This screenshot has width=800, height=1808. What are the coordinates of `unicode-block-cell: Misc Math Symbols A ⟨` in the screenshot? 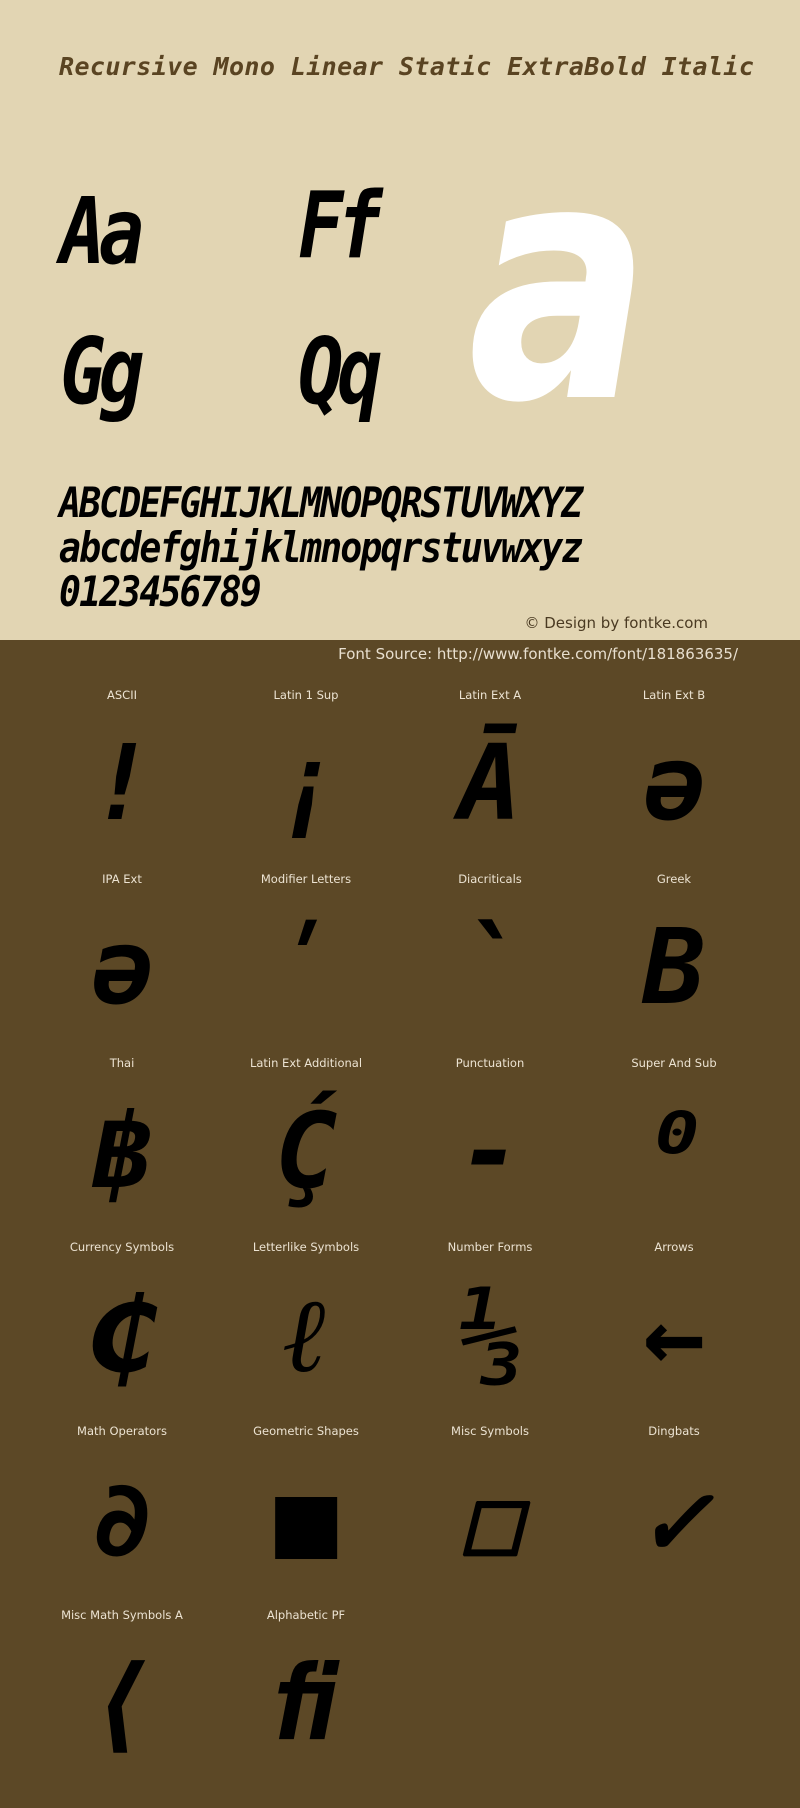 It's located at (122, 1692).